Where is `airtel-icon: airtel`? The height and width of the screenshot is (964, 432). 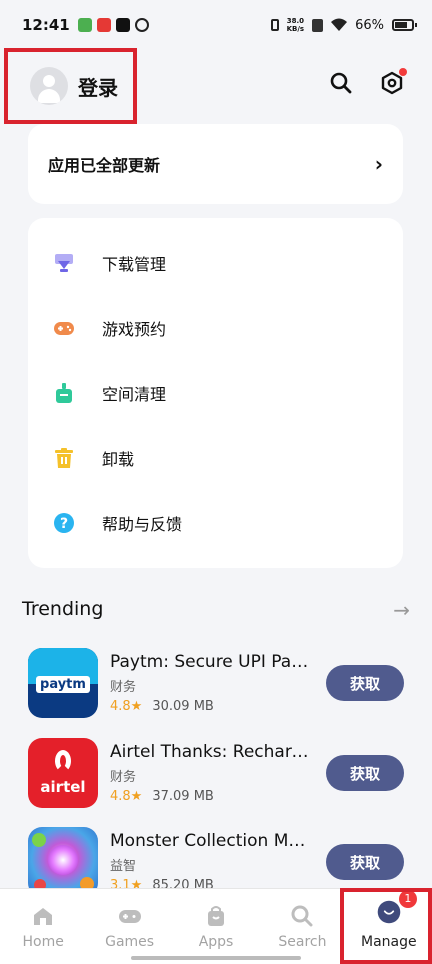
airtel-icon: airtel is located at coordinates (63, 773).